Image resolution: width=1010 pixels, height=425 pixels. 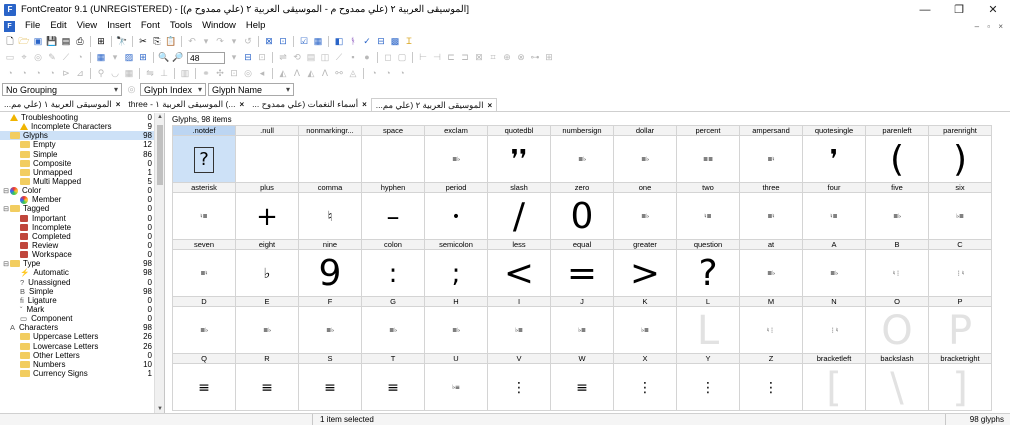 I want to click on glyph-cell: B ♮⋮, so click(x=897, y=268).